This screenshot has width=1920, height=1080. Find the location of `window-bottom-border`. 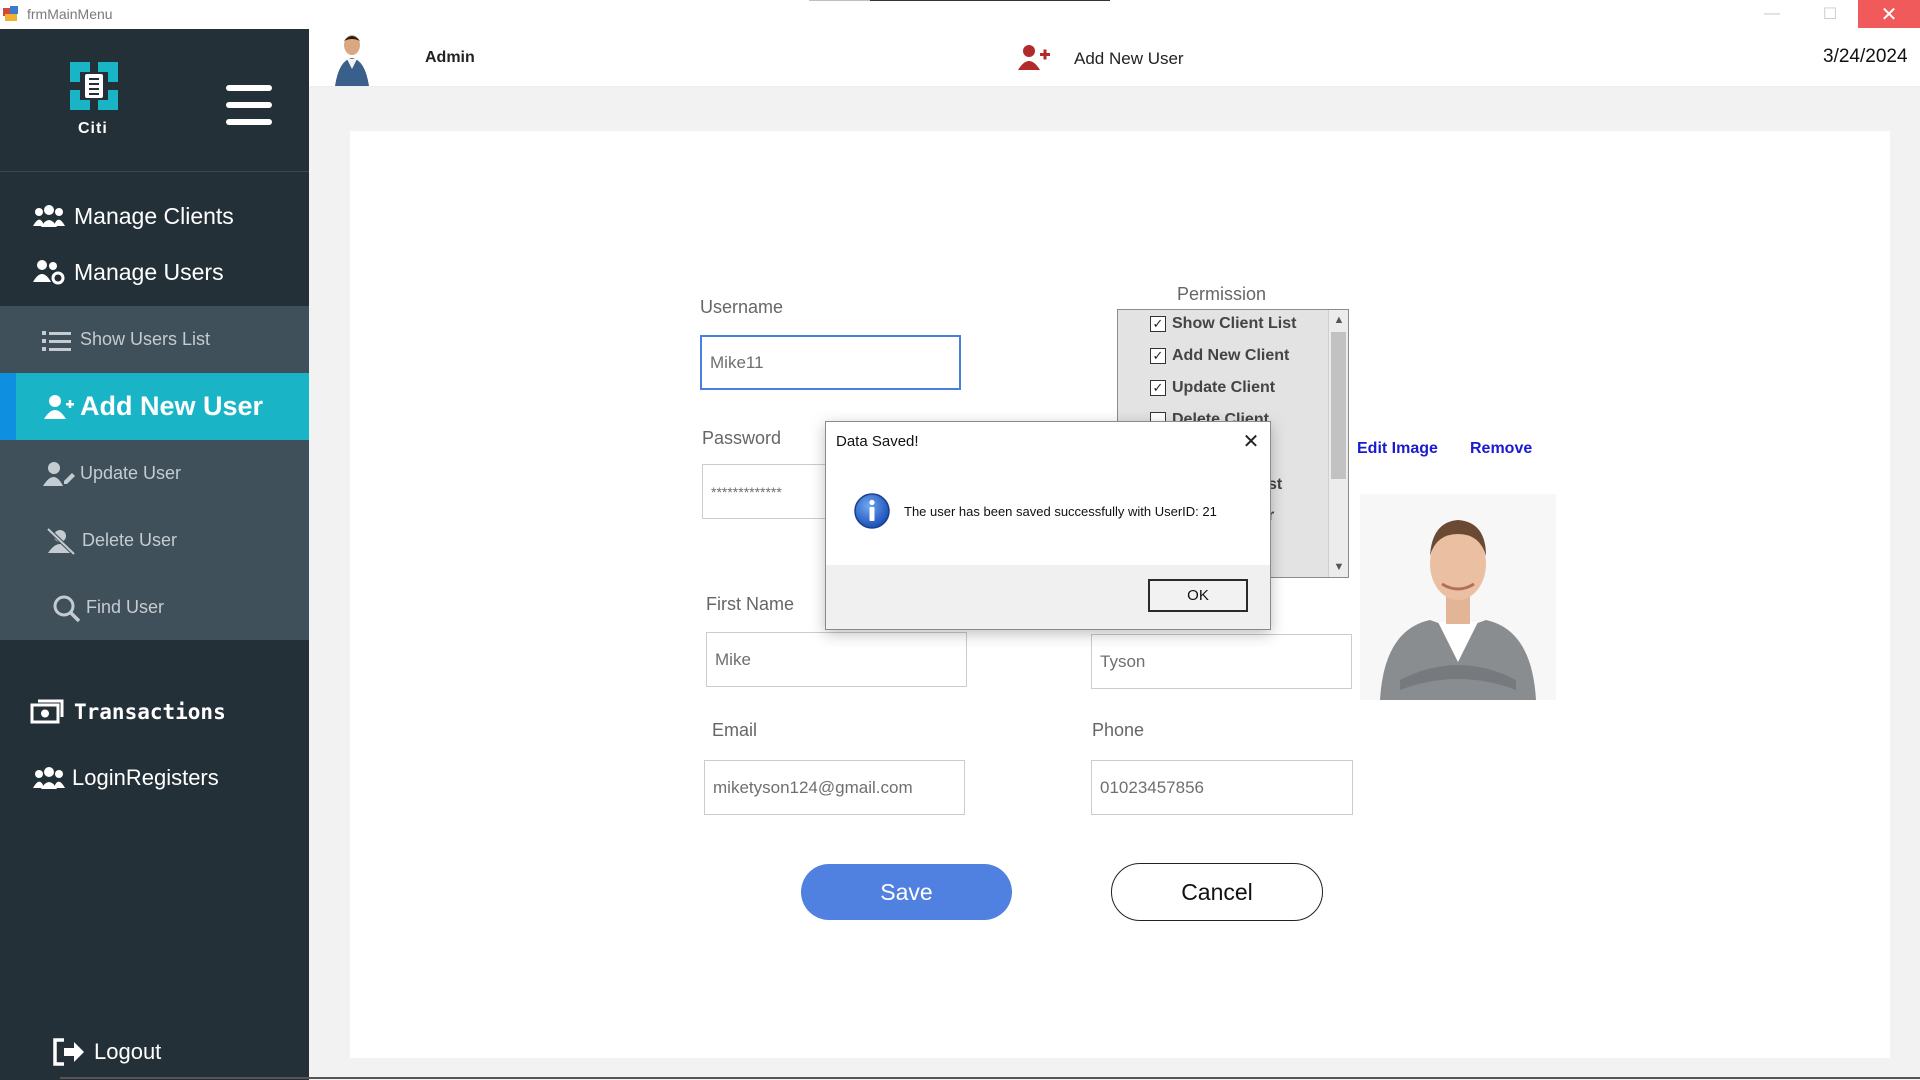

window-bottom-border is located at coordinates (990, 1078).